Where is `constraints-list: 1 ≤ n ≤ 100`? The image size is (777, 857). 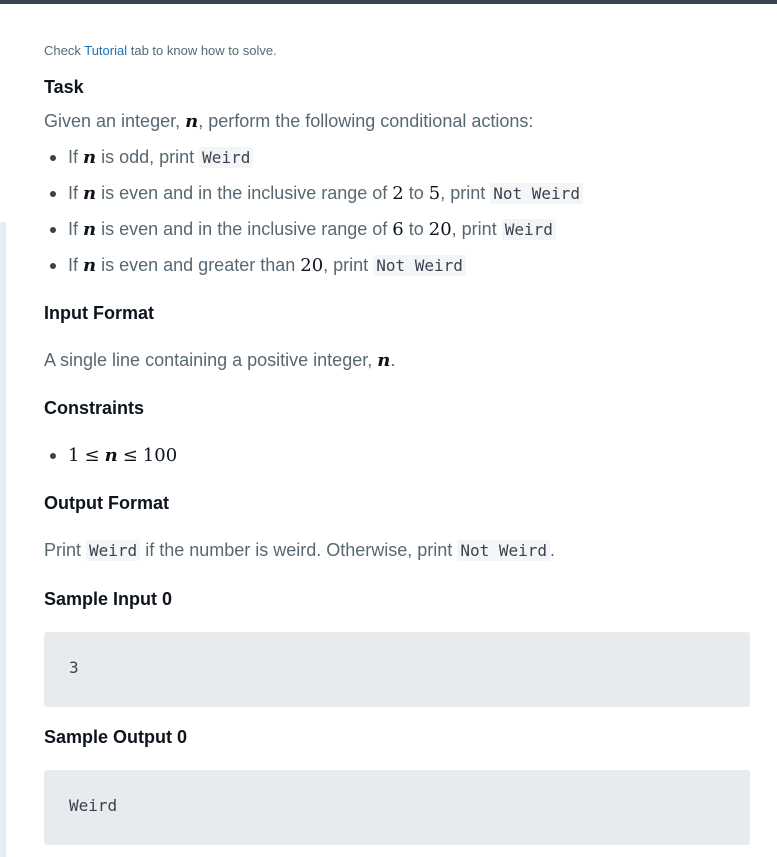
constraints-list: 1 ≤ n ≤ 100 is located at coordinates (110, 460).